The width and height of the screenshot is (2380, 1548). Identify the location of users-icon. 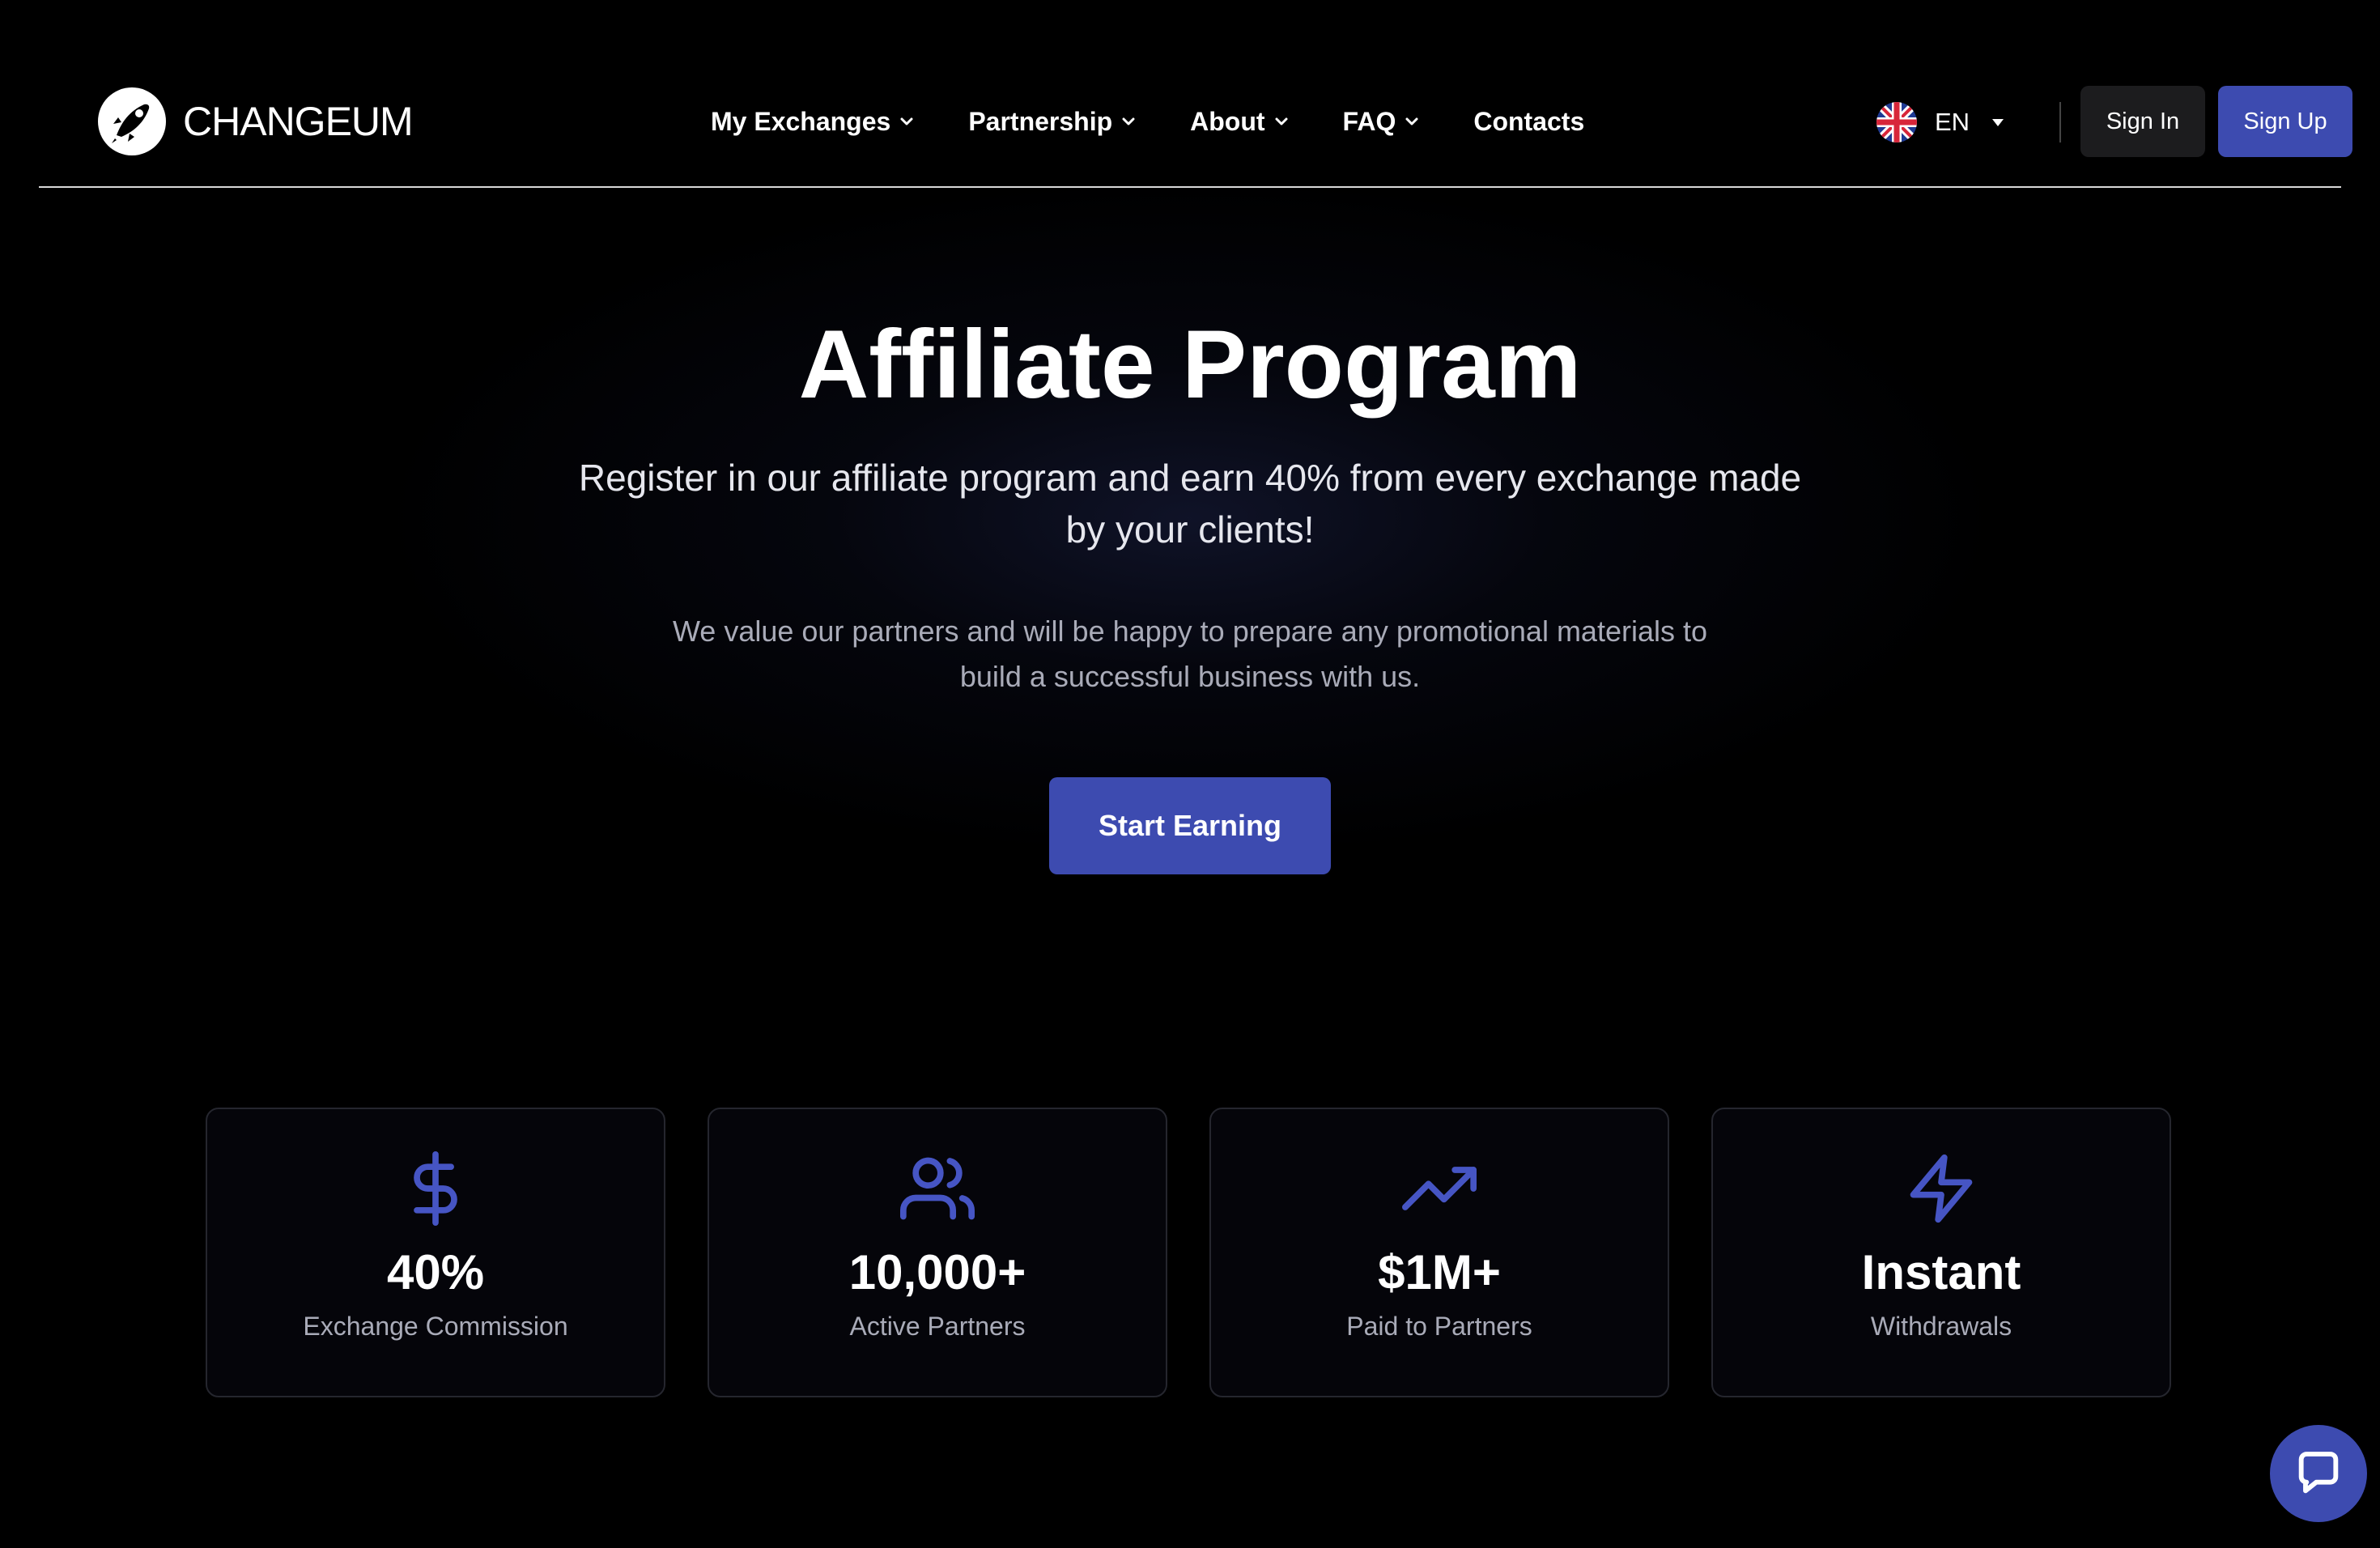
(938, 1188).